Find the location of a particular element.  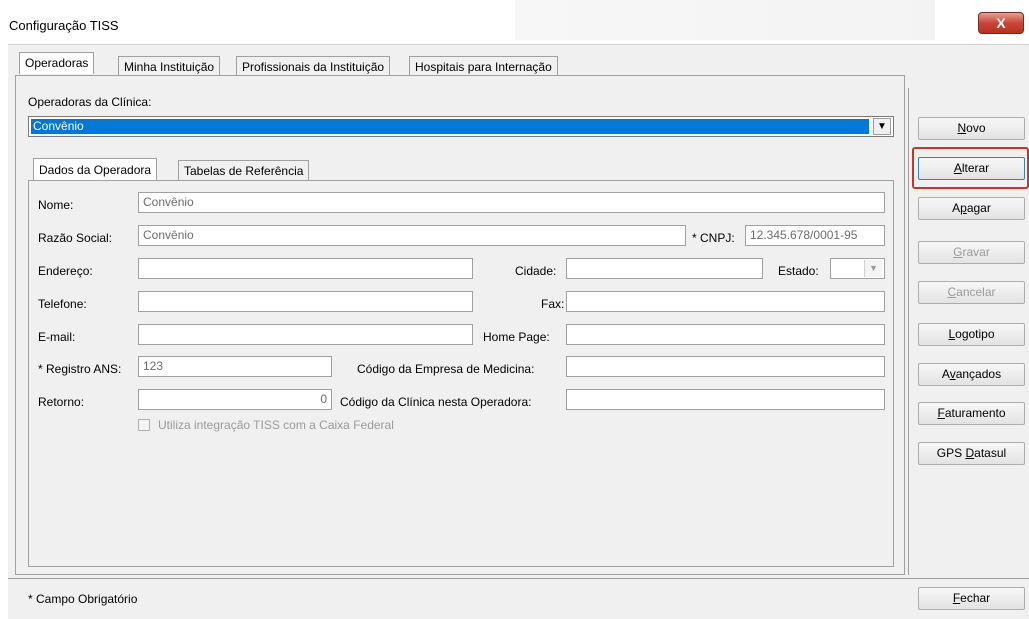

tab-tabelas-referencia: Tabelas de Referência is located at coordinates (244, 170).